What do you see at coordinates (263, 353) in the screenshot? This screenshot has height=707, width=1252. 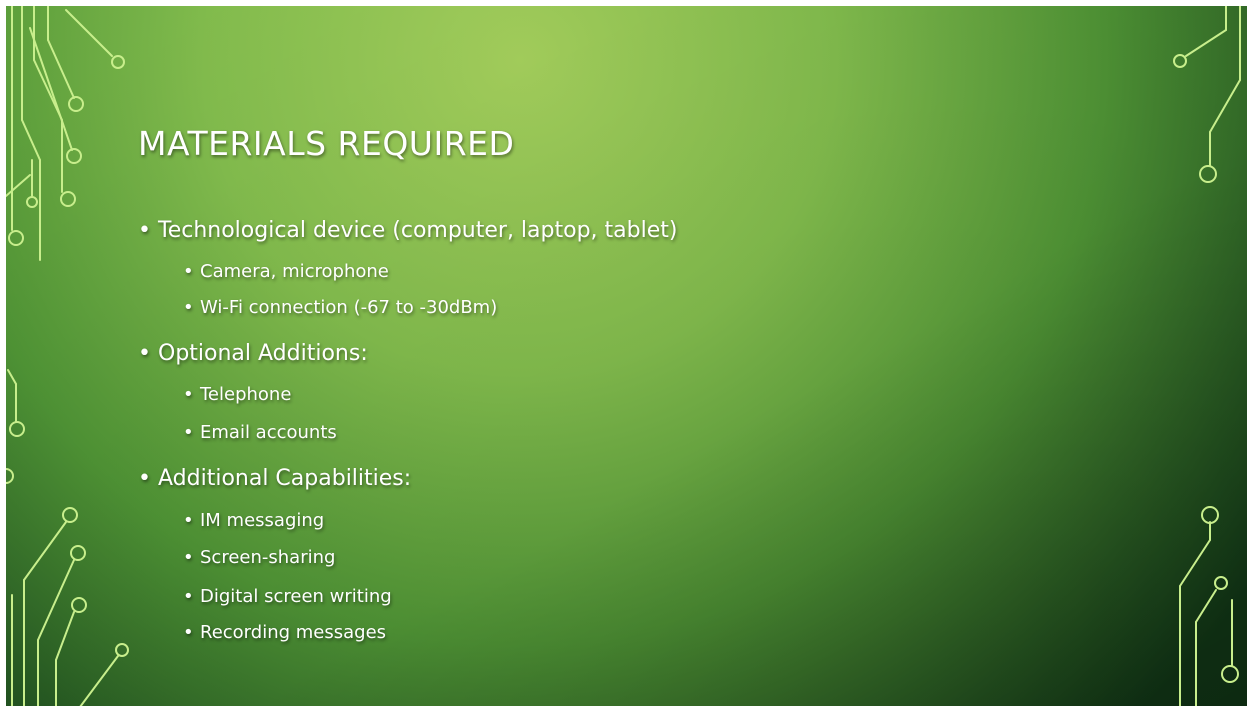 I see `bullet-text: Optional Additions:` at bounding box center [263, 353].